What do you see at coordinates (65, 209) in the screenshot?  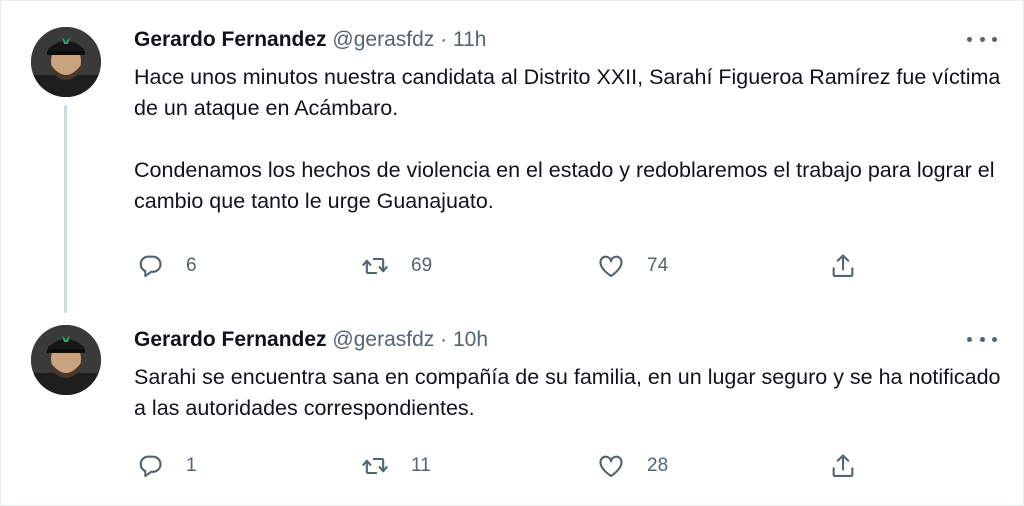 I see `thread-line` at bounding box center [65, 209].